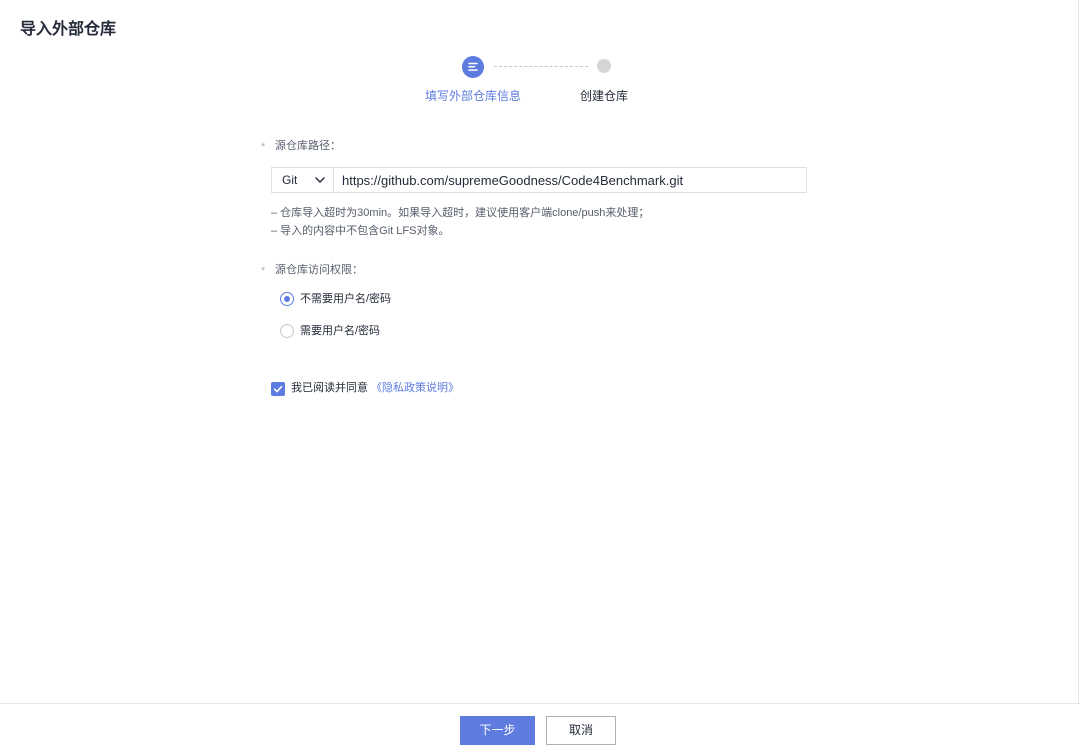  Describe the element at coordinates (346, 299) in the screenshot. I see `radio-label: 不需要用户名/密码` at that location.